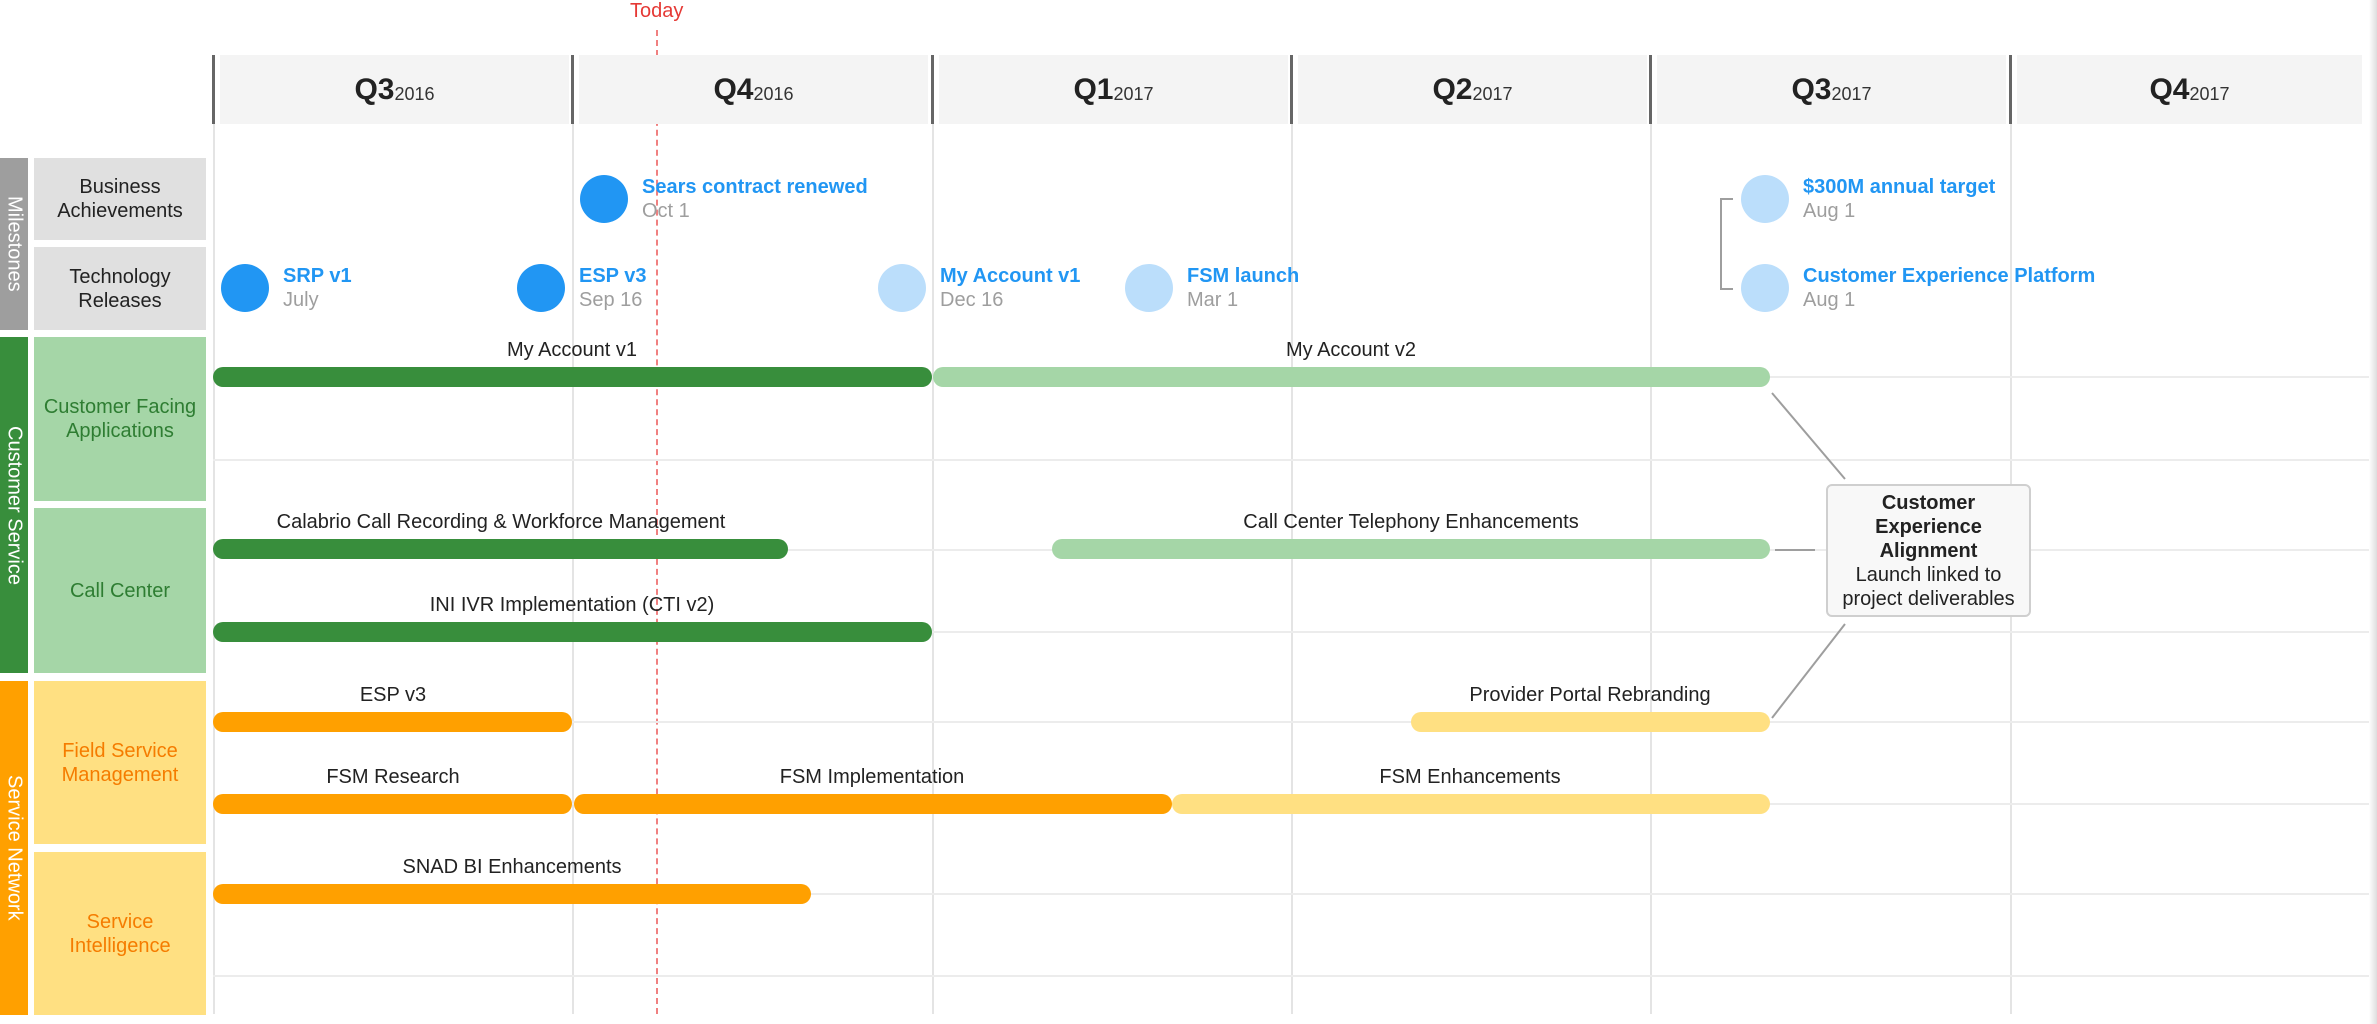 The image size is (2377, 1024). Describe the element at coordinates (1726, 244) in the screenshot. I see `milestone-bracket` at that location.